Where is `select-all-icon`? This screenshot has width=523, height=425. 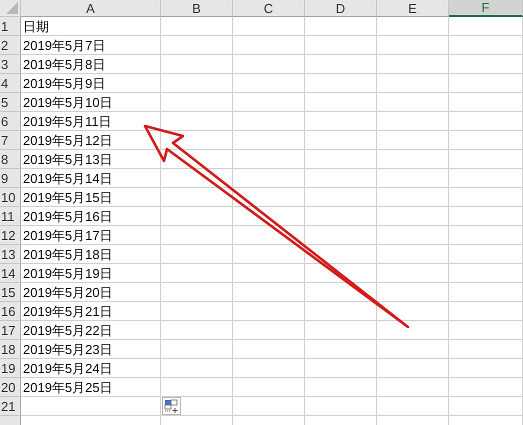 select-all-icon is located at coordinates (12, 8).